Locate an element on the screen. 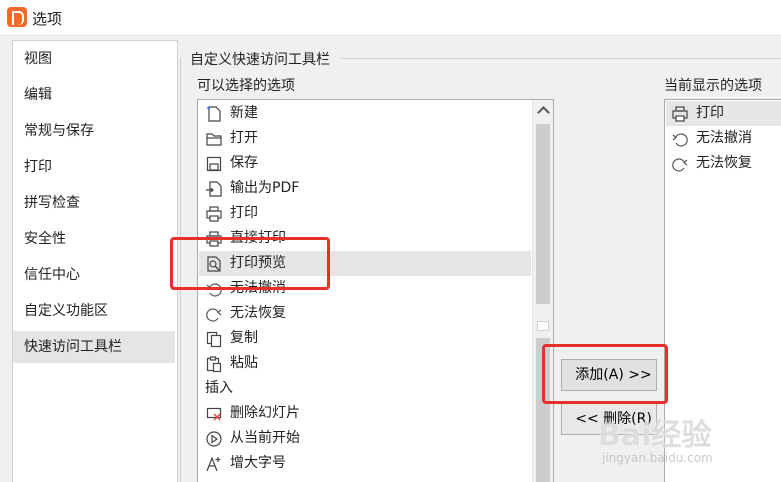 The height and width of the screenshot is (482, 781). remove-button: << 删除(R) is located at coordinates (609, 419).